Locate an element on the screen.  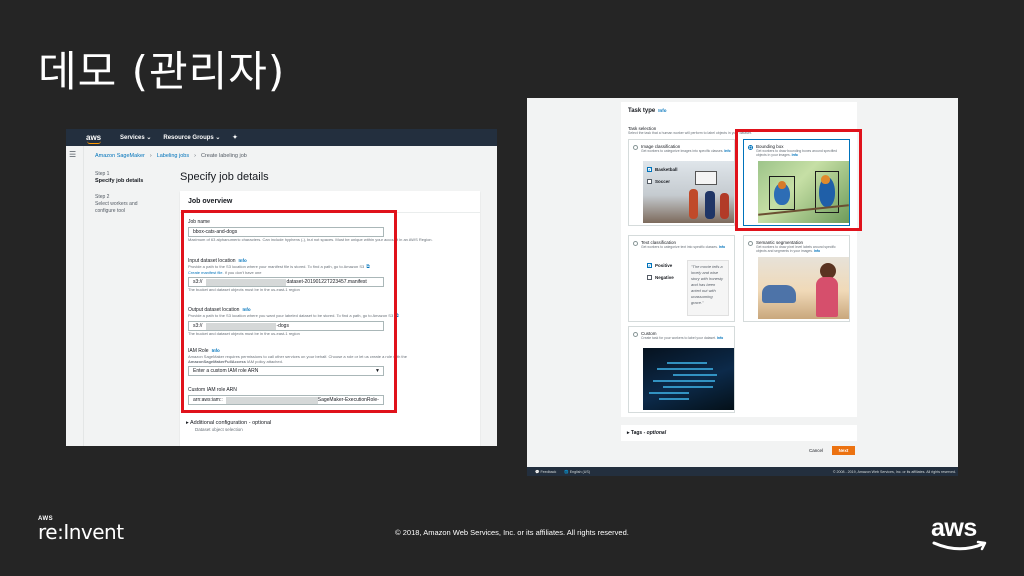
person-figure is located at coordinates (827, 297).